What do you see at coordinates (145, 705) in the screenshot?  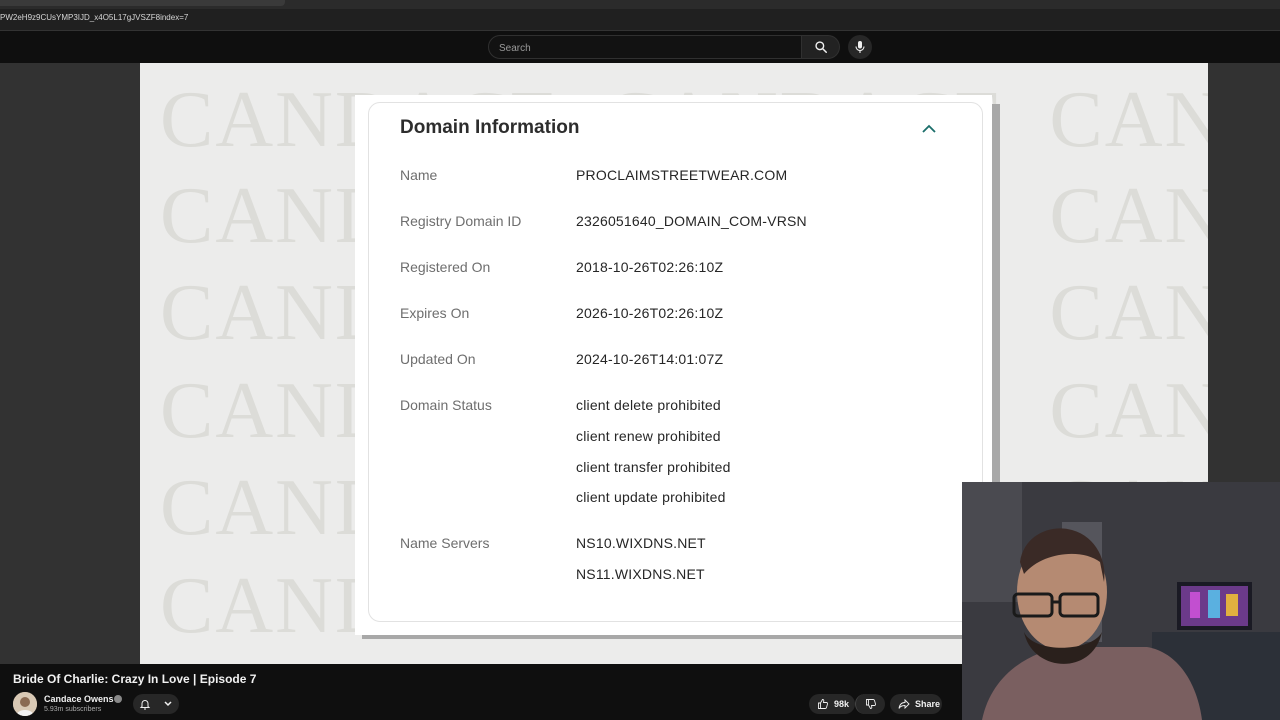 I see `bell-icon` at bounding box center [145, 705].